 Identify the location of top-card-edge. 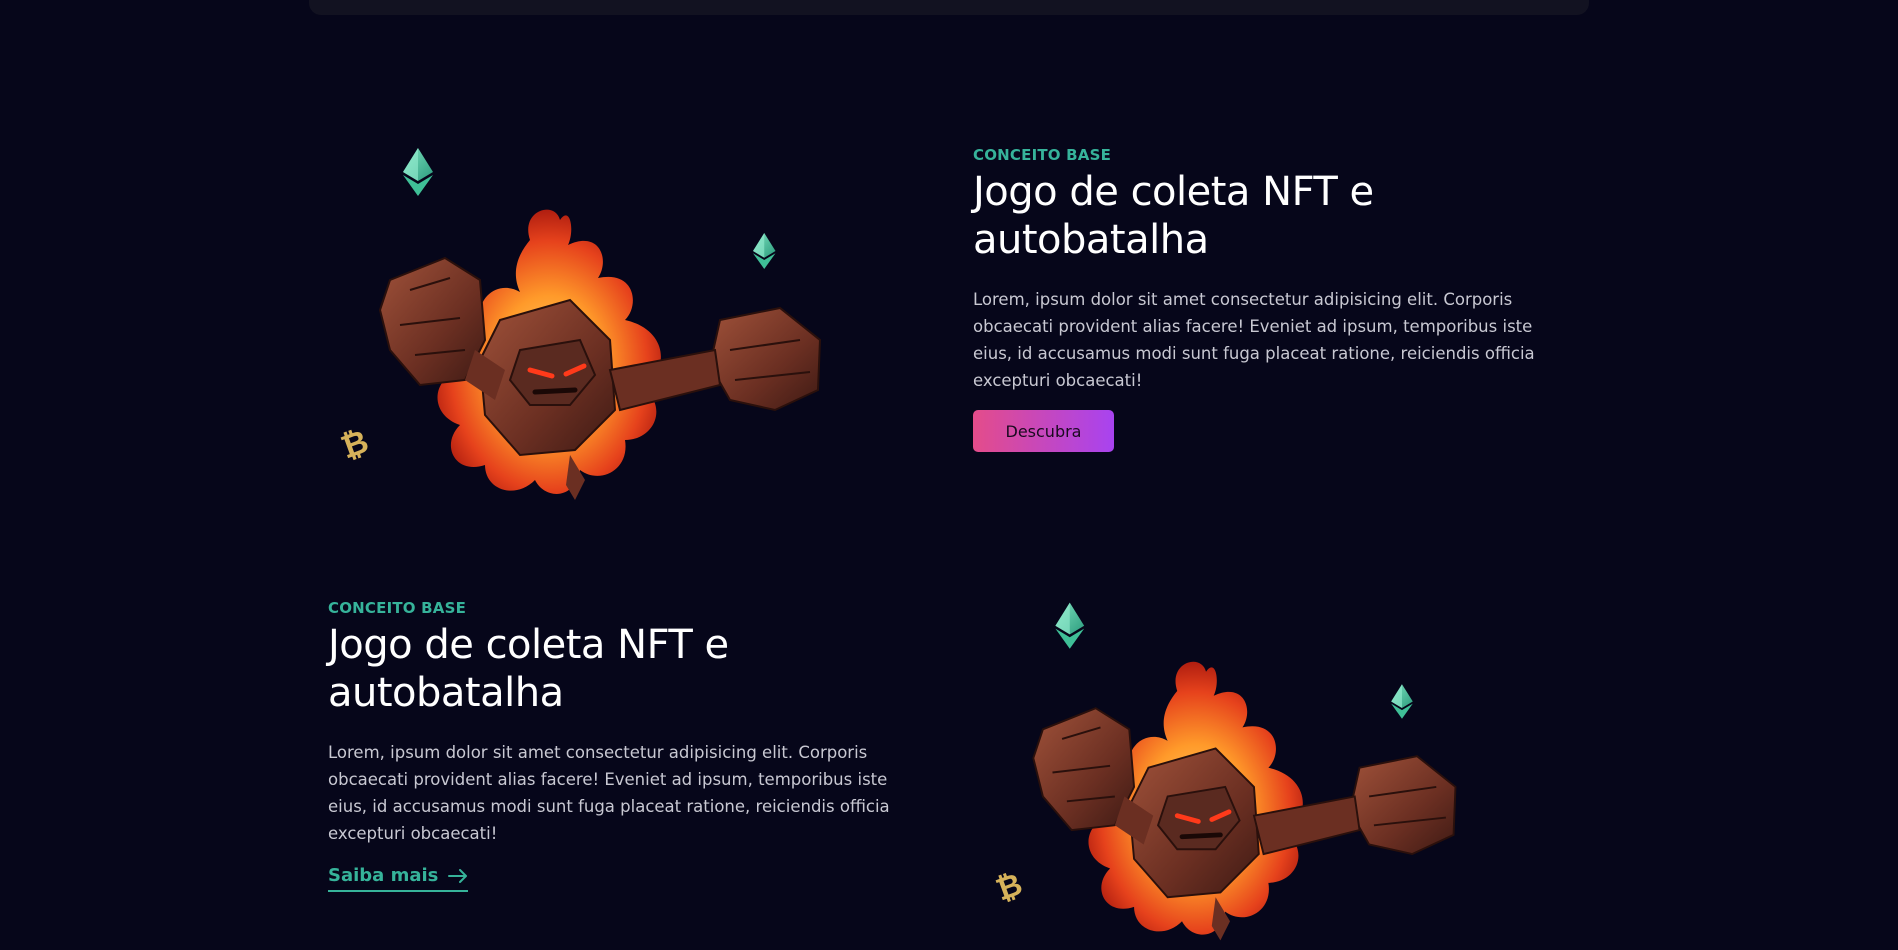
(949, 7).